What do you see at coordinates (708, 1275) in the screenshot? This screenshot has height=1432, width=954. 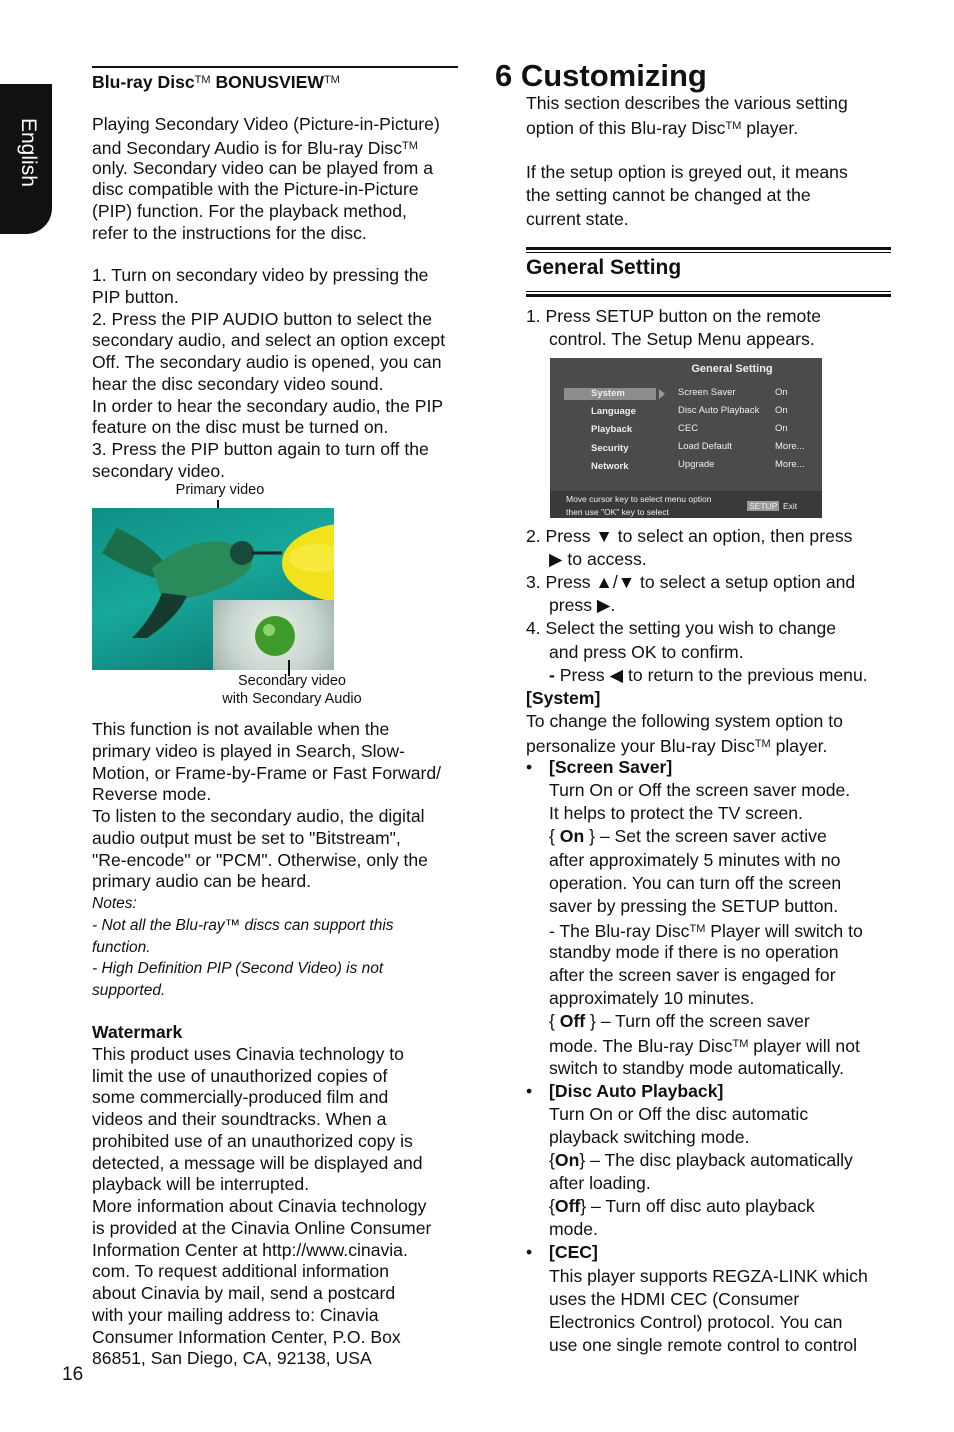 I see `text-line: This player supports REGZA-LINK which` at bounding box center [708, 1275].